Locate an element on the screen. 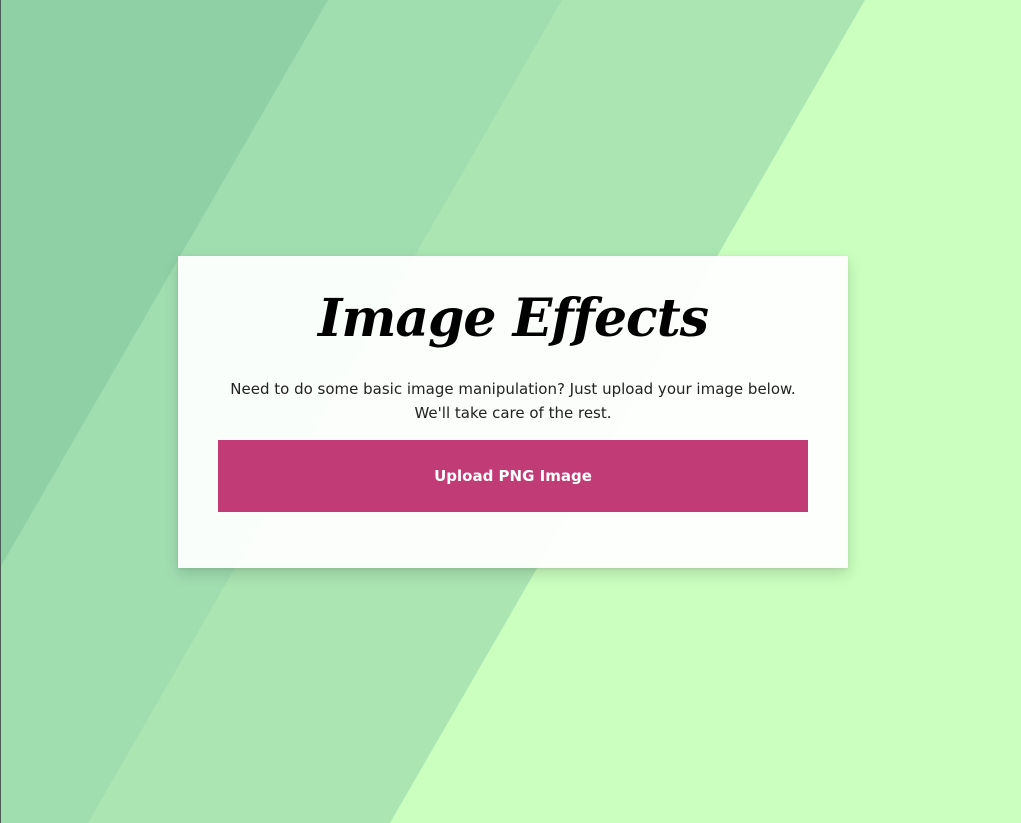 Image resolution: width=1021 pixels, height=823 pixels. upload-png-button: Upload PNG Image is located at coordinates (513, 476).